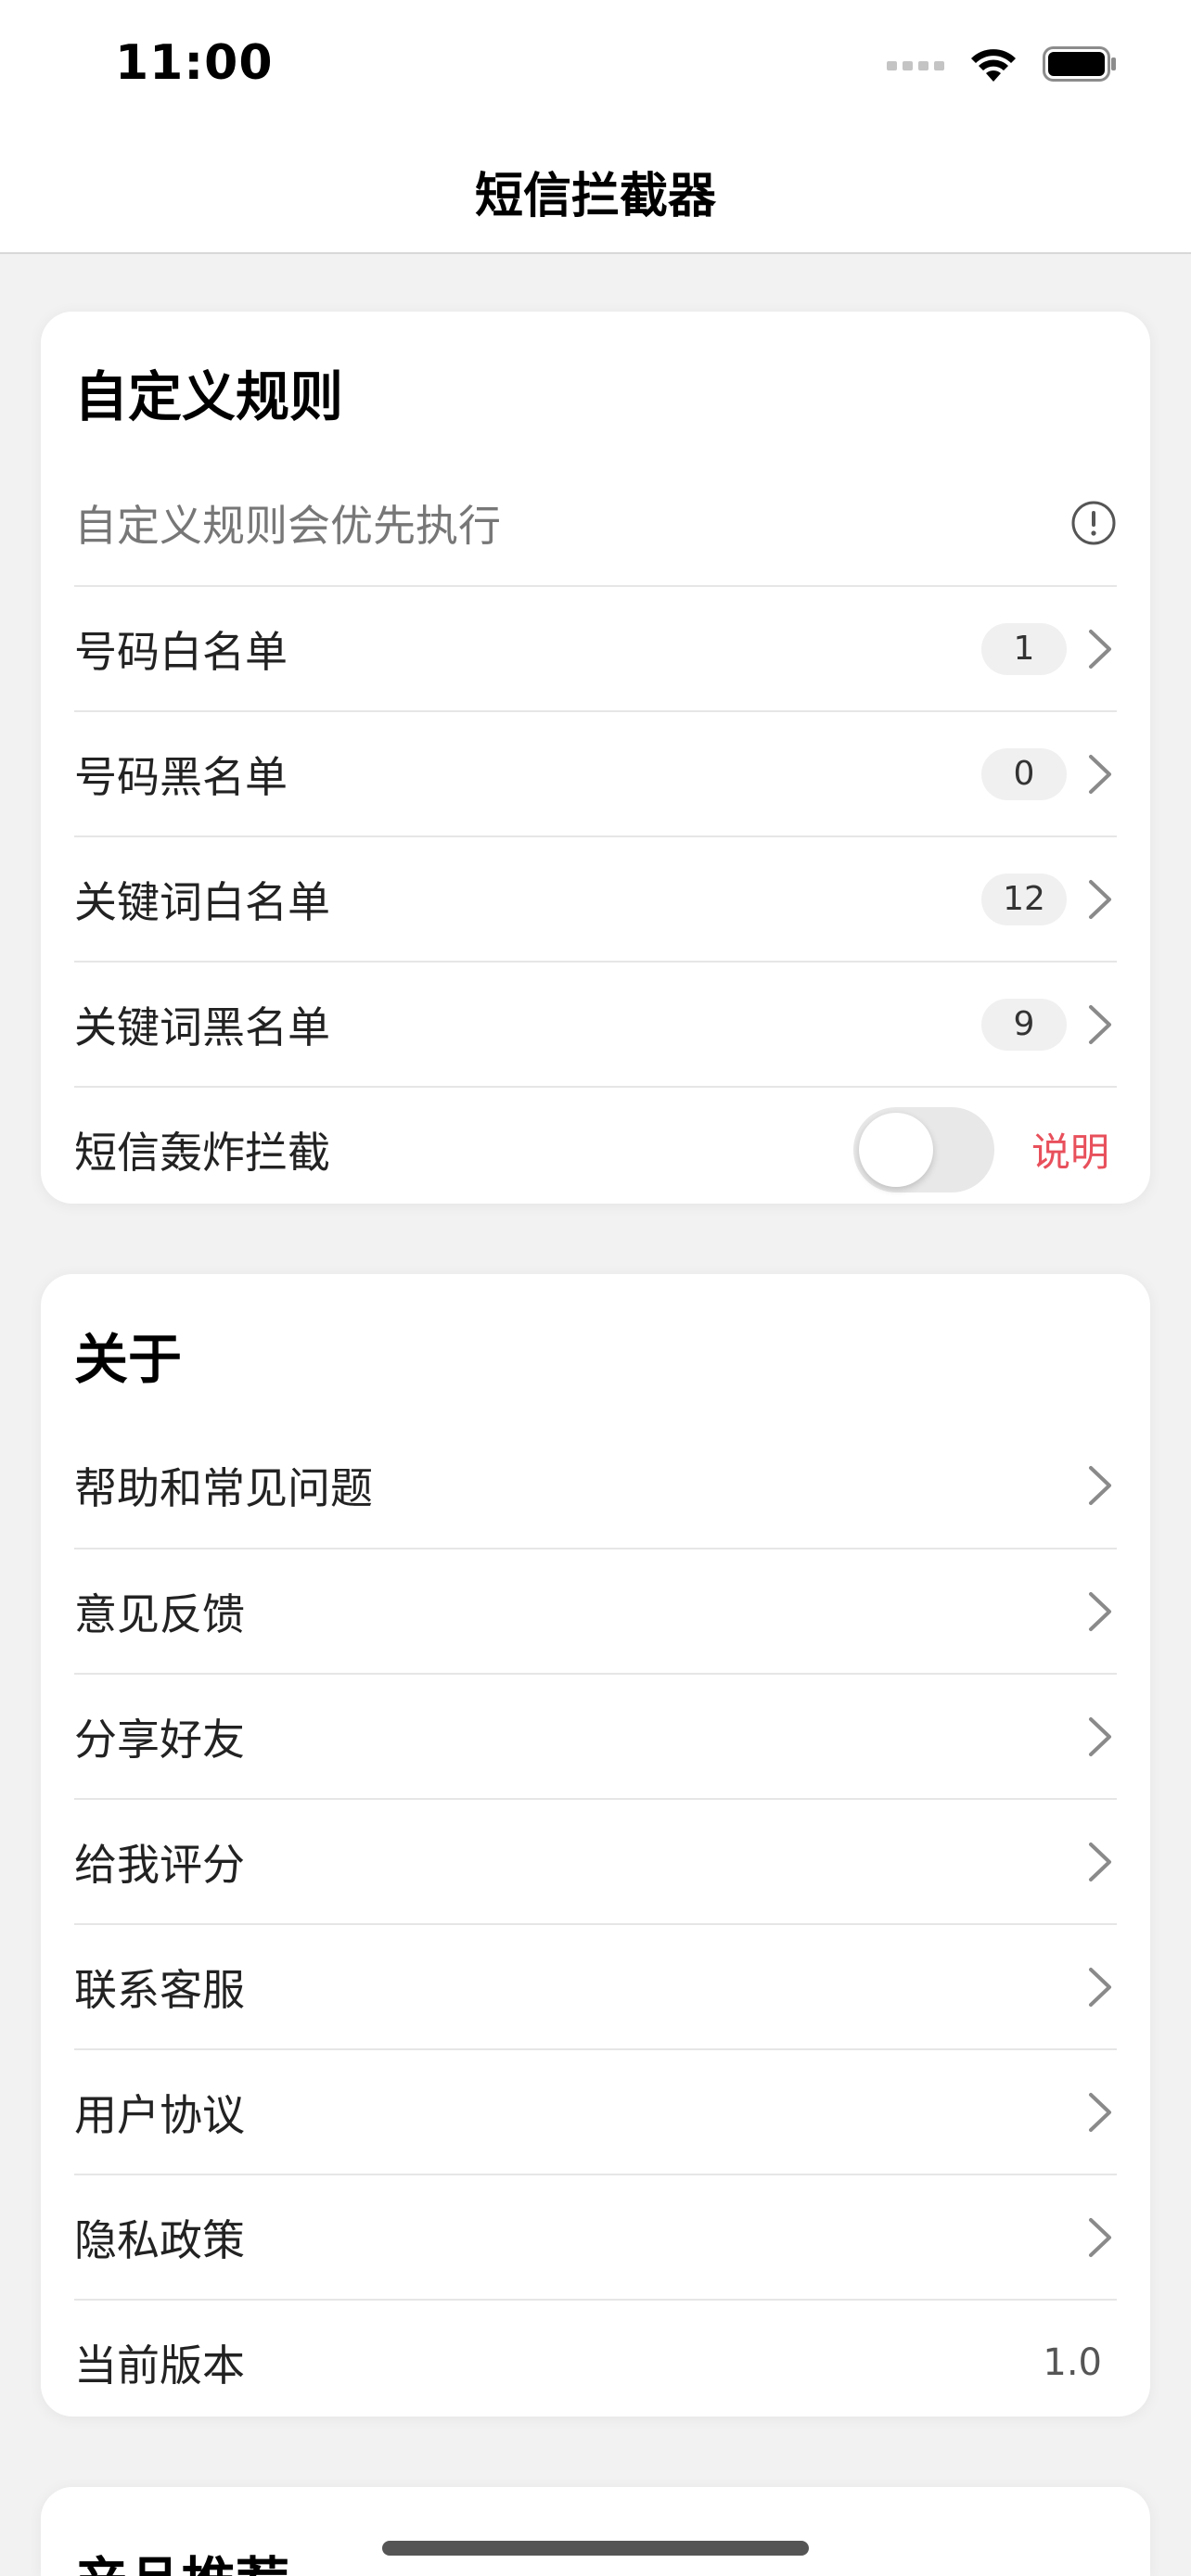 The image size is (1191, 2576). What do you see at coordinates (595, 2548) in the screenshot?
I see `home-indicator` at bounding box center [595, 2548].